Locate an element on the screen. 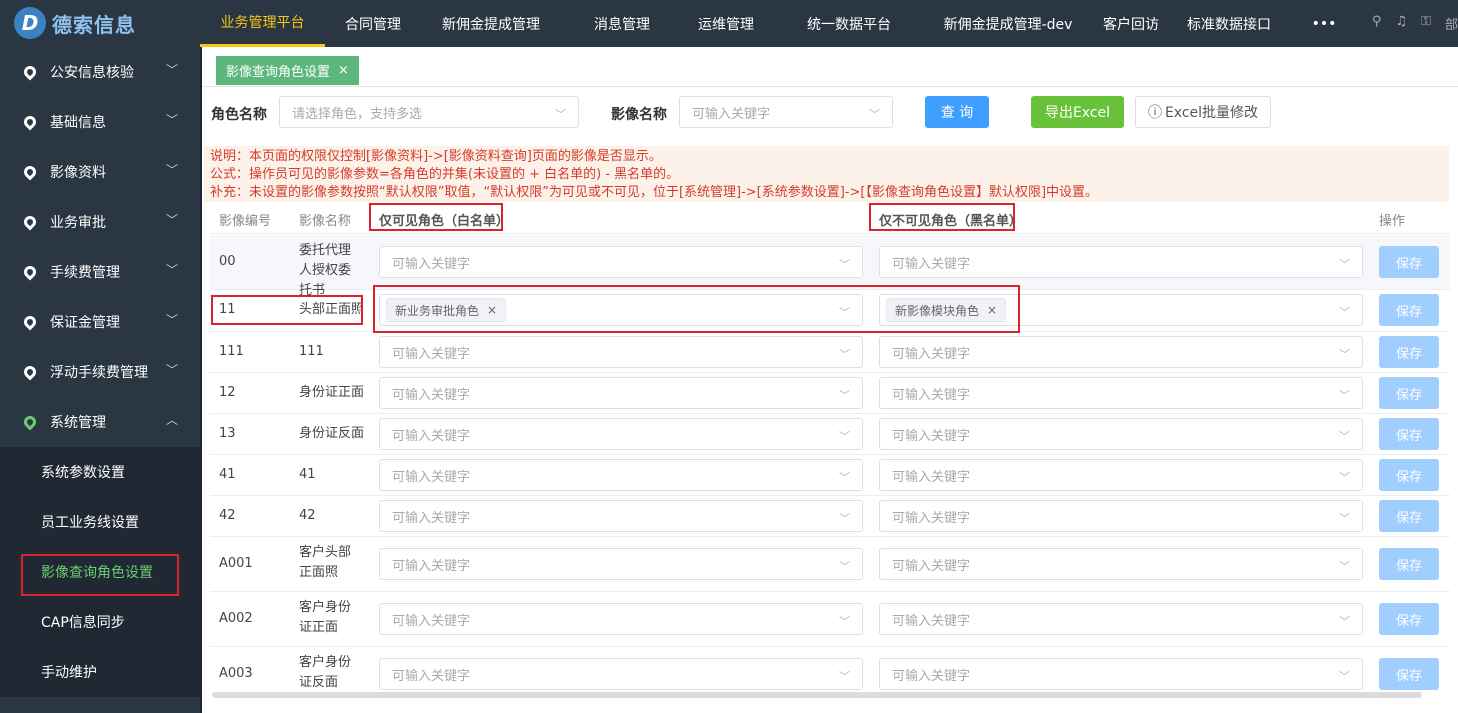 This screenshot has width=1458, height=713. location-pin-icon is located at coordinates (30, 172).